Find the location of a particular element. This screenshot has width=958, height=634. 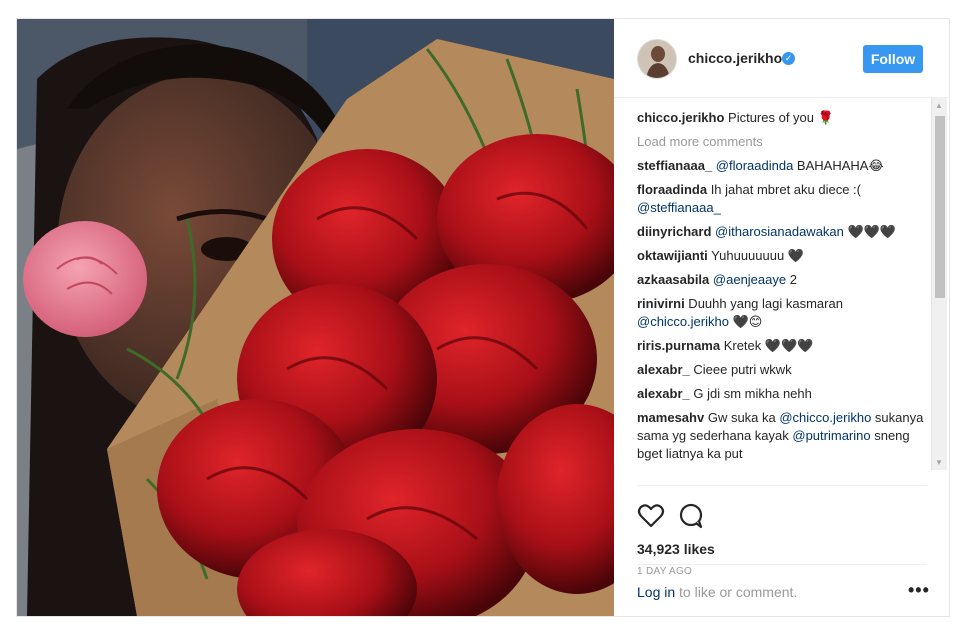

comment-text: Cieee putri wkwk is located at coordinates (740, 369).